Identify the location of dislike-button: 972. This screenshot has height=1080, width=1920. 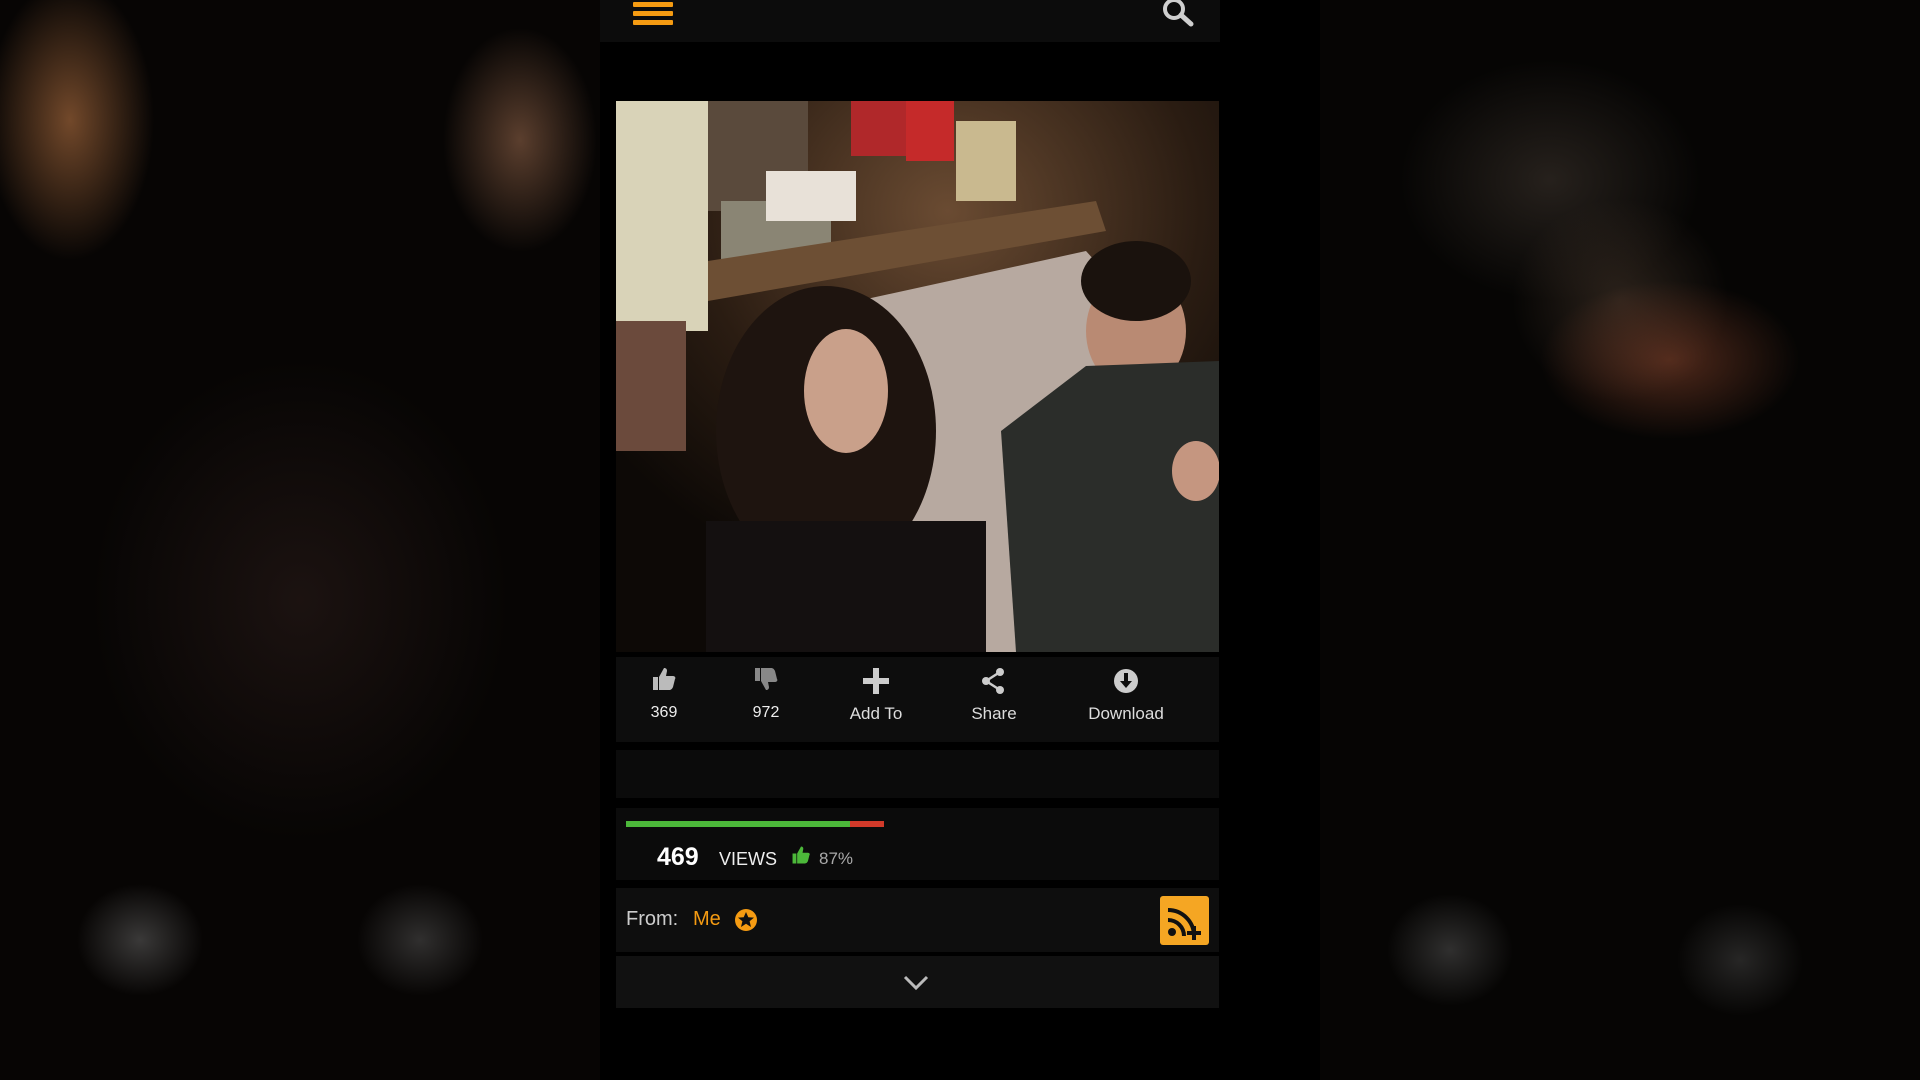
(766, 694).